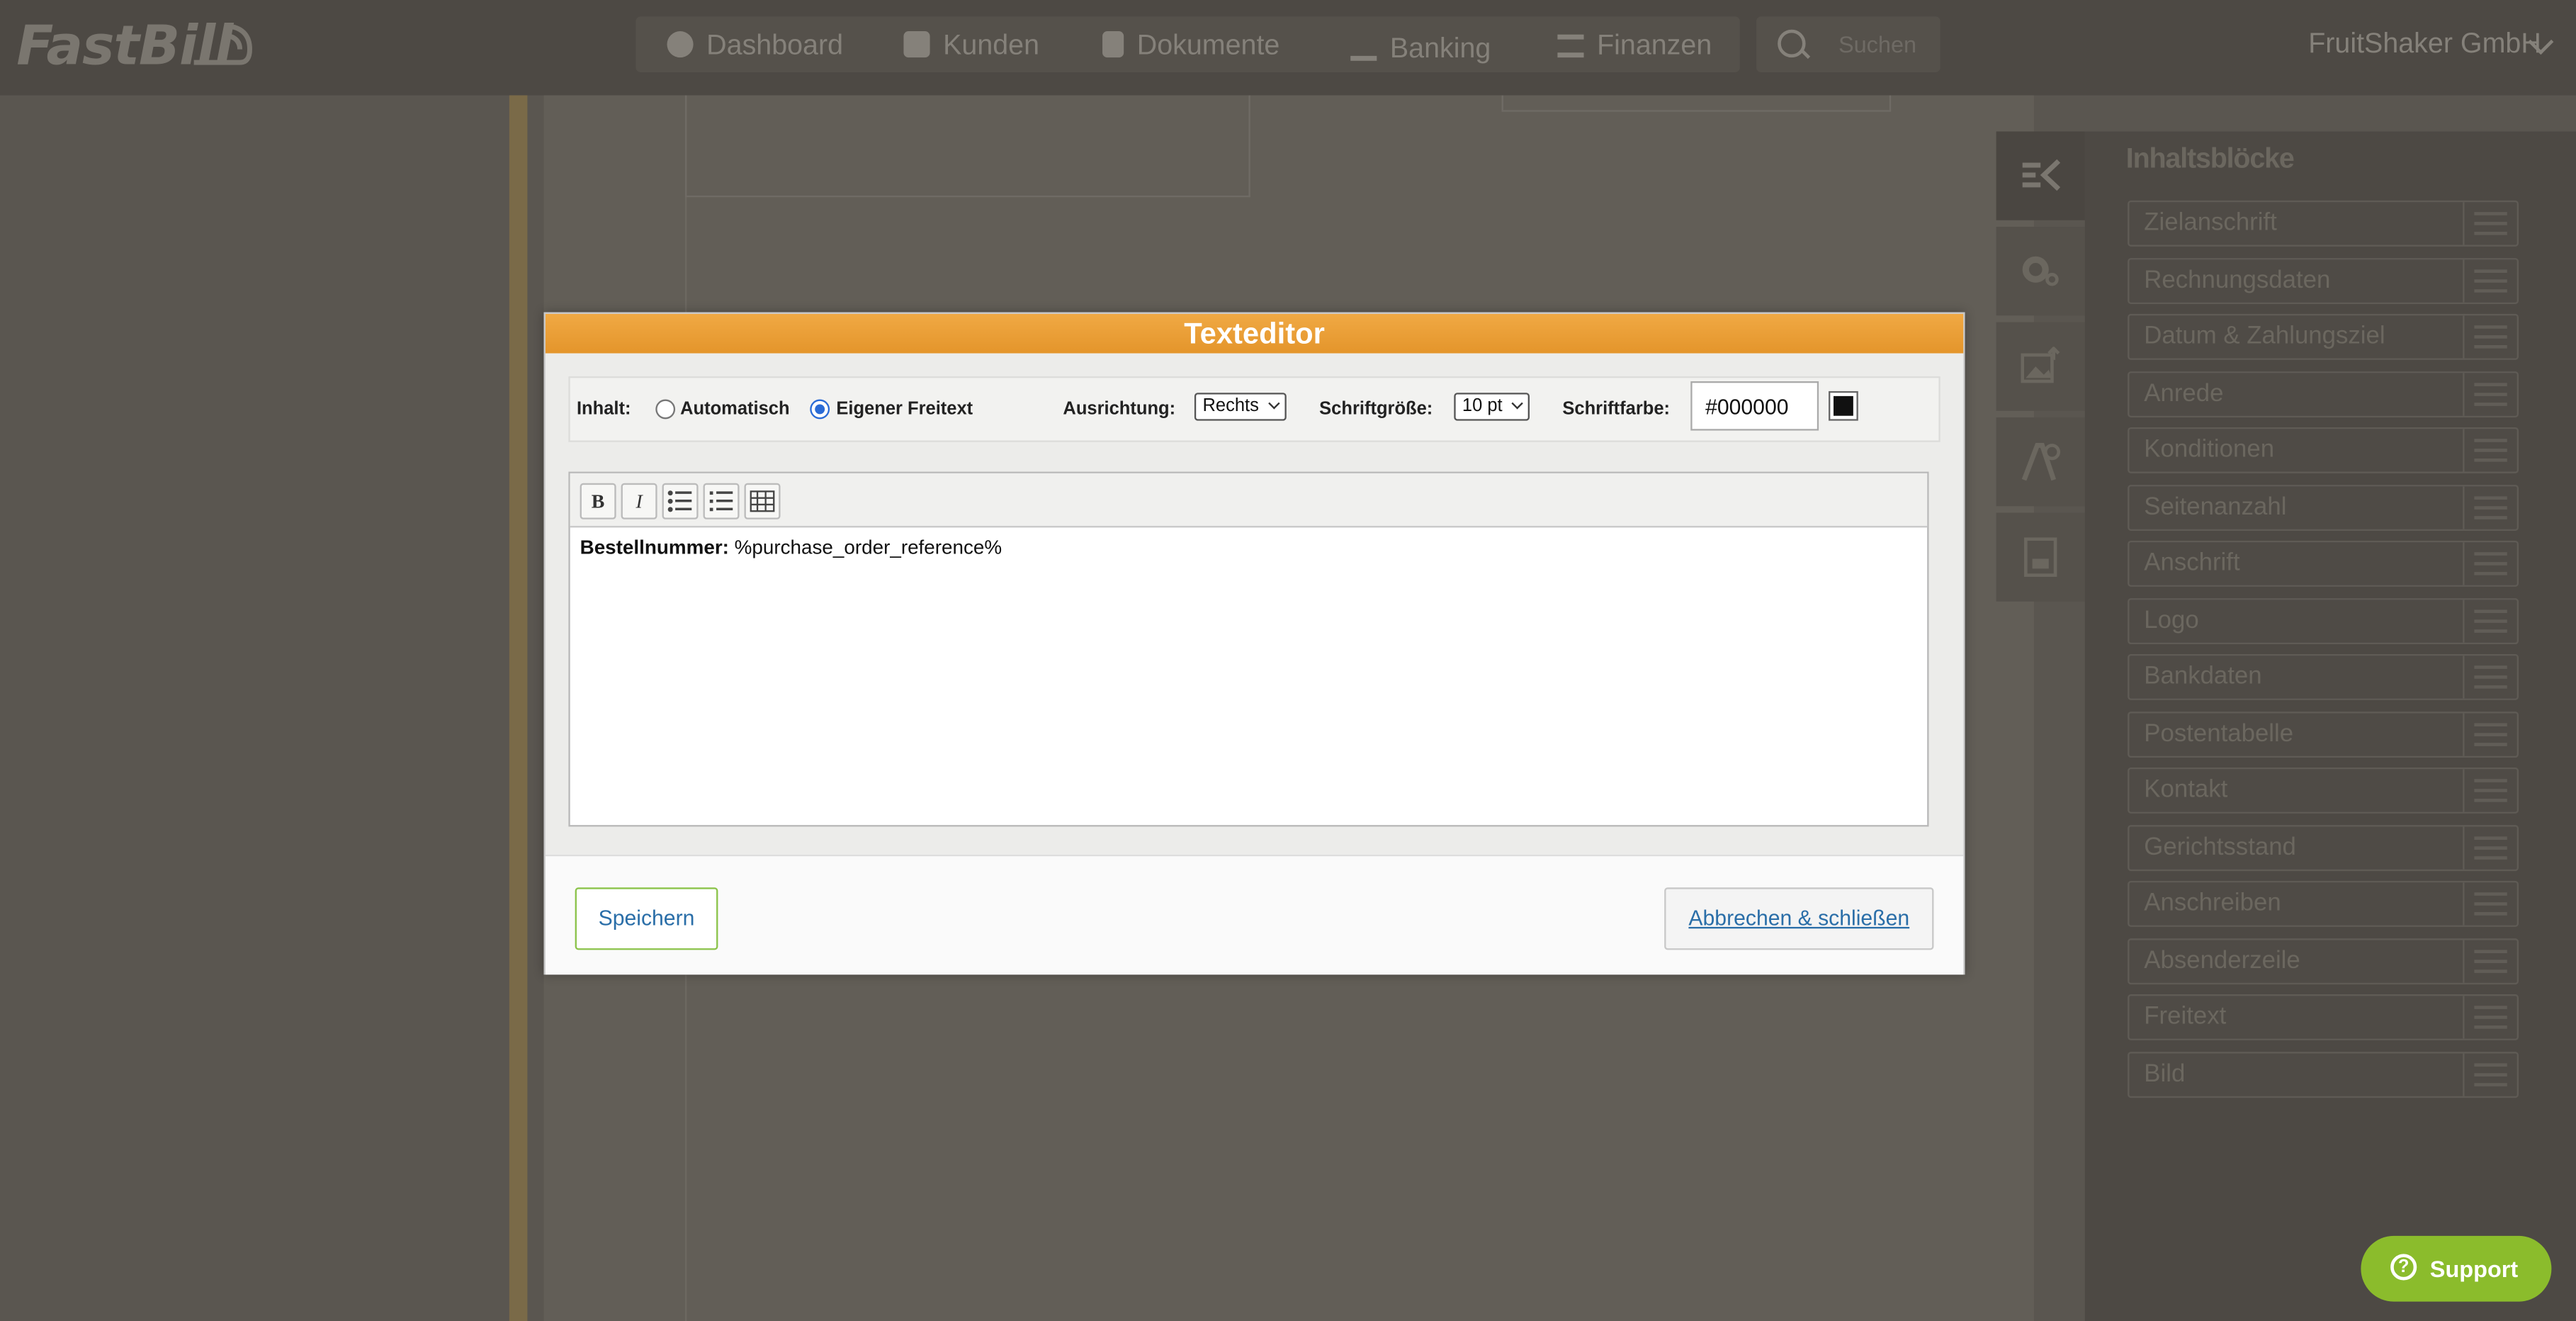 This screenshot has height=1321, width=2576. I want to click on briefcase-icon, so click(917, 44).